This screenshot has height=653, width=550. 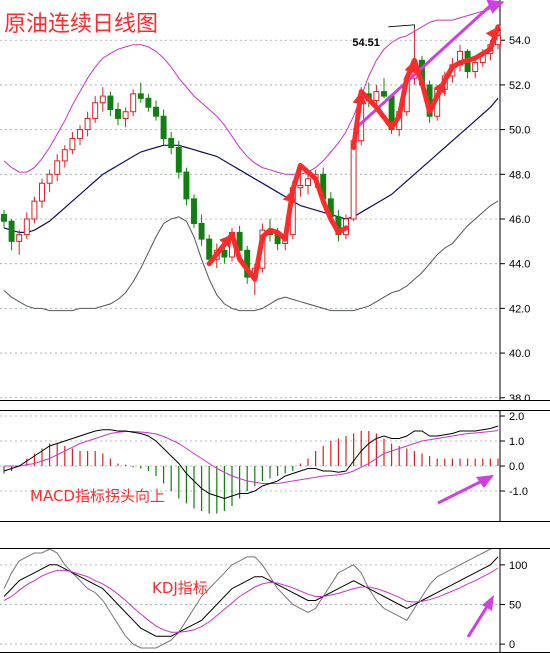 I want to click on price-tick-label: 42.0, so click(x=519, y=309).